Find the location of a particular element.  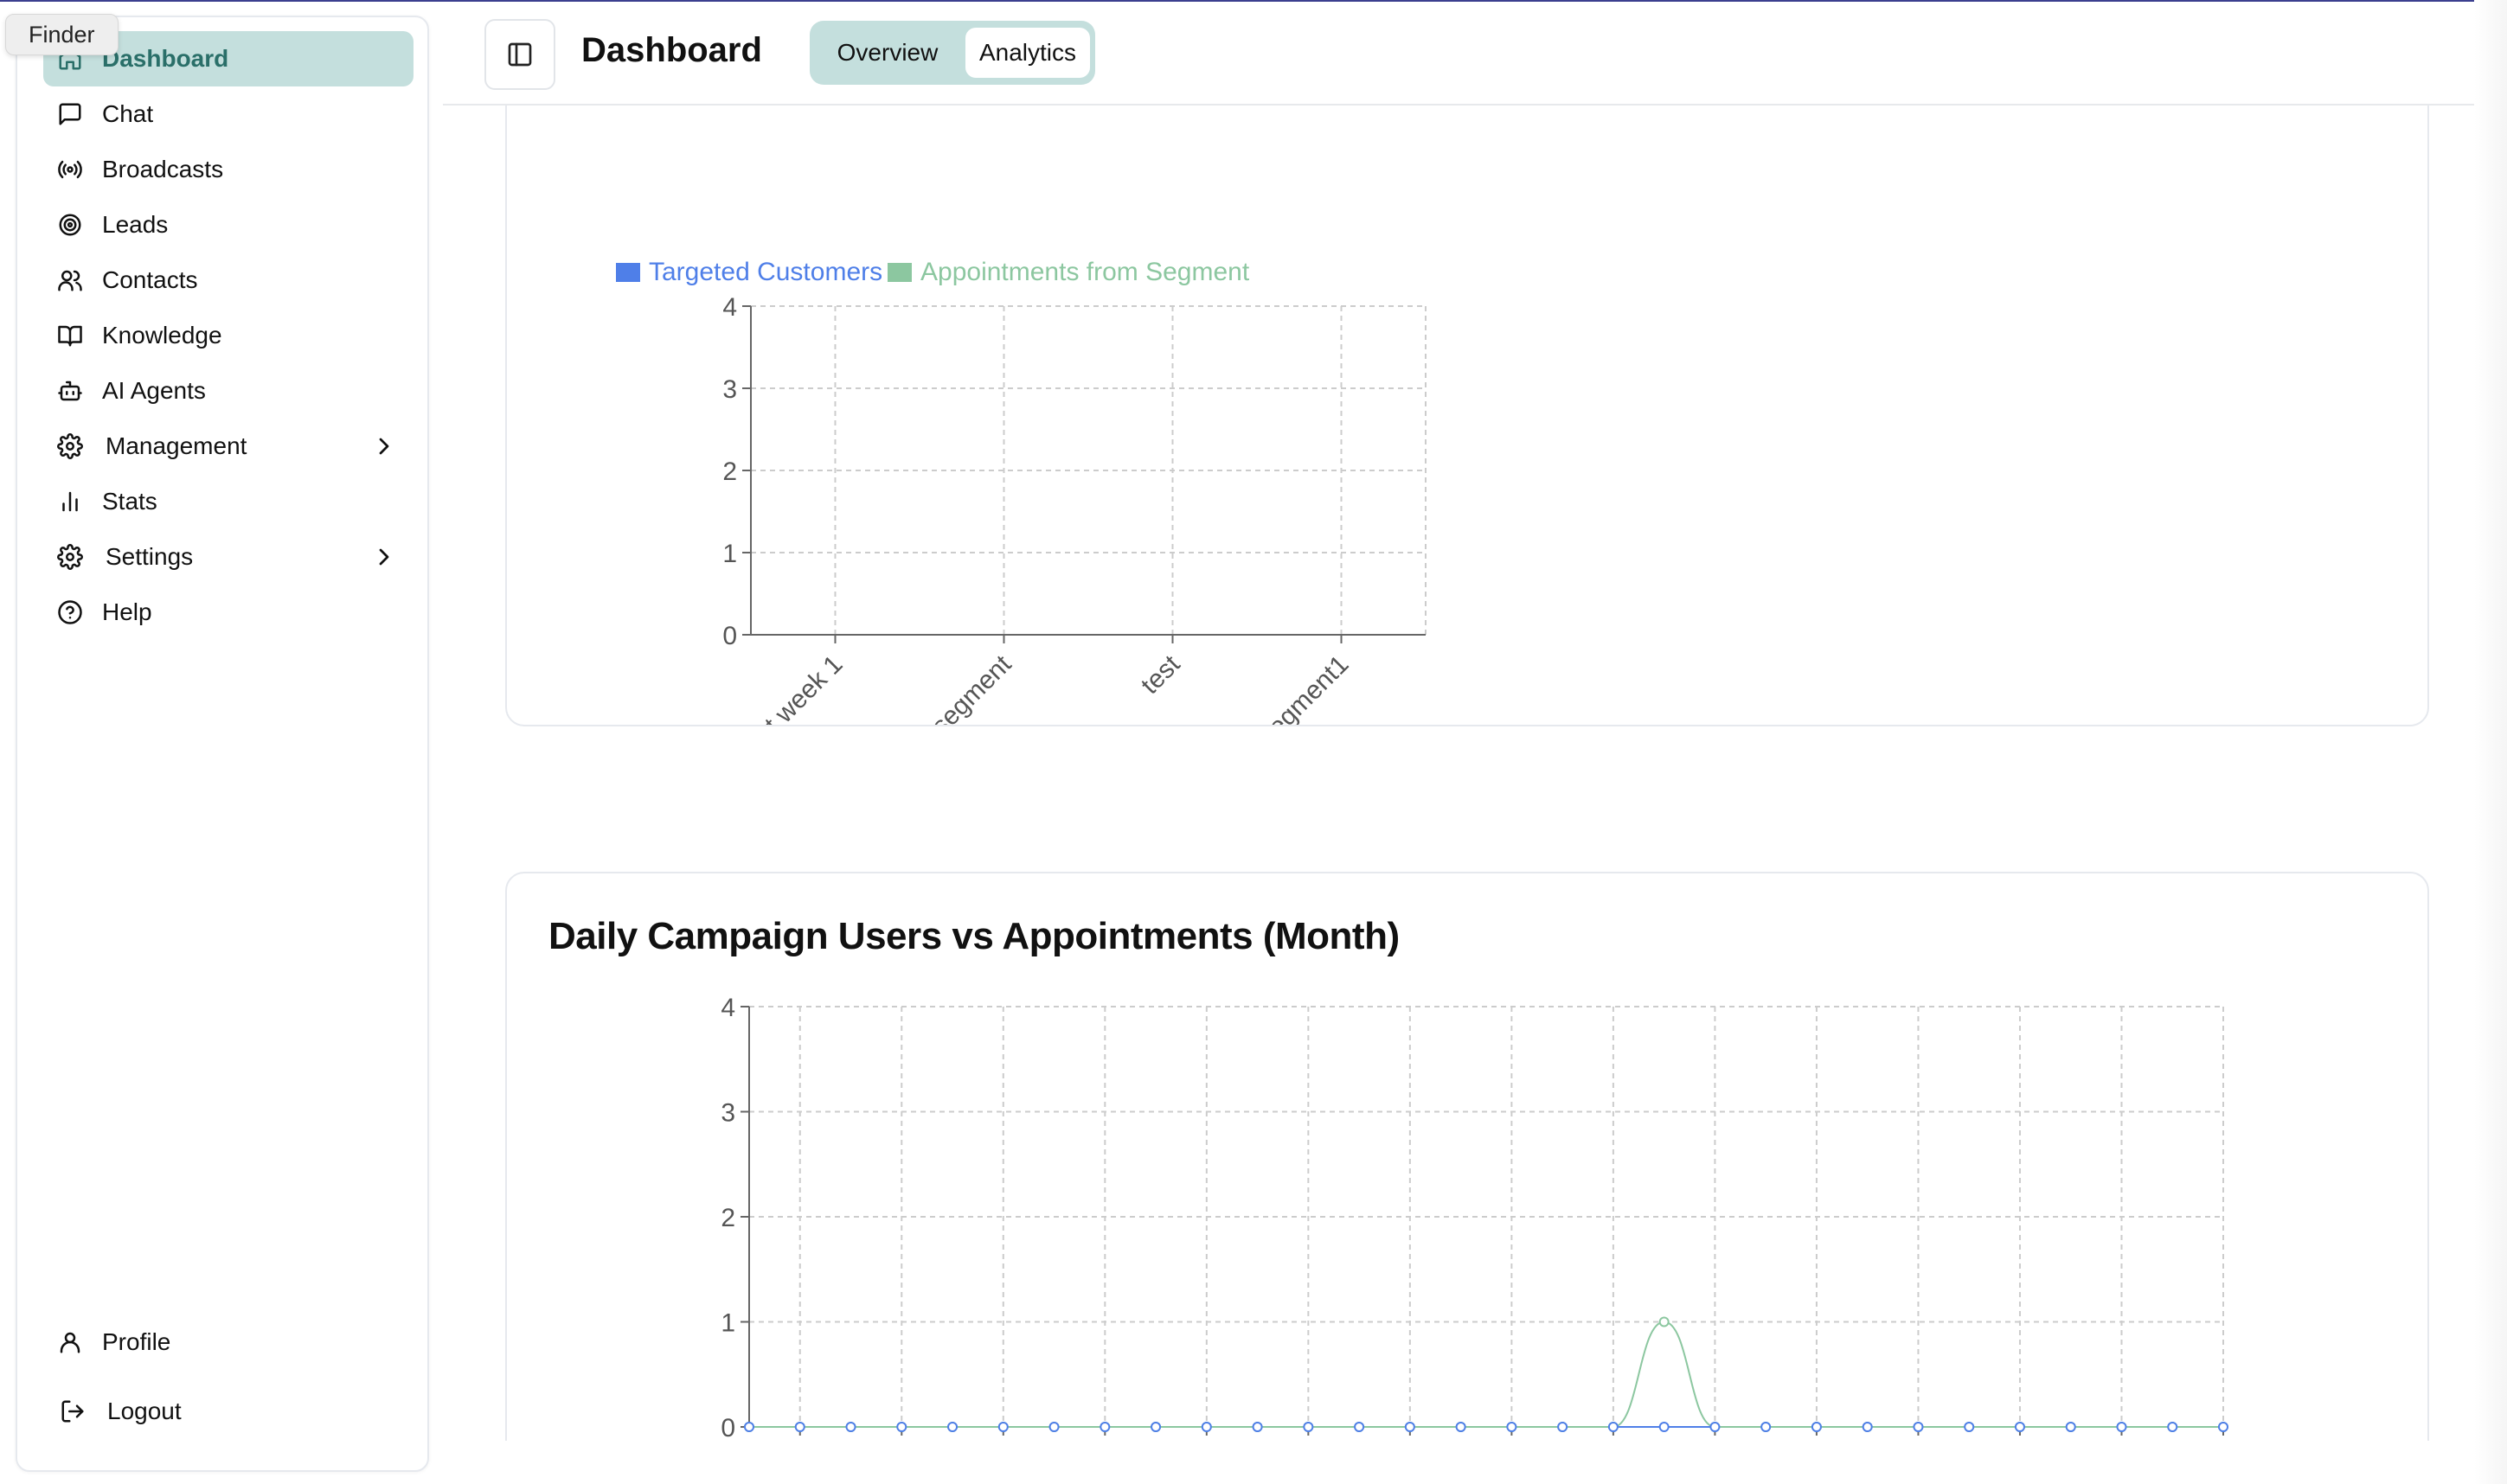

sidebar-item-label: Dashboard is located at coordinates (165, 59).